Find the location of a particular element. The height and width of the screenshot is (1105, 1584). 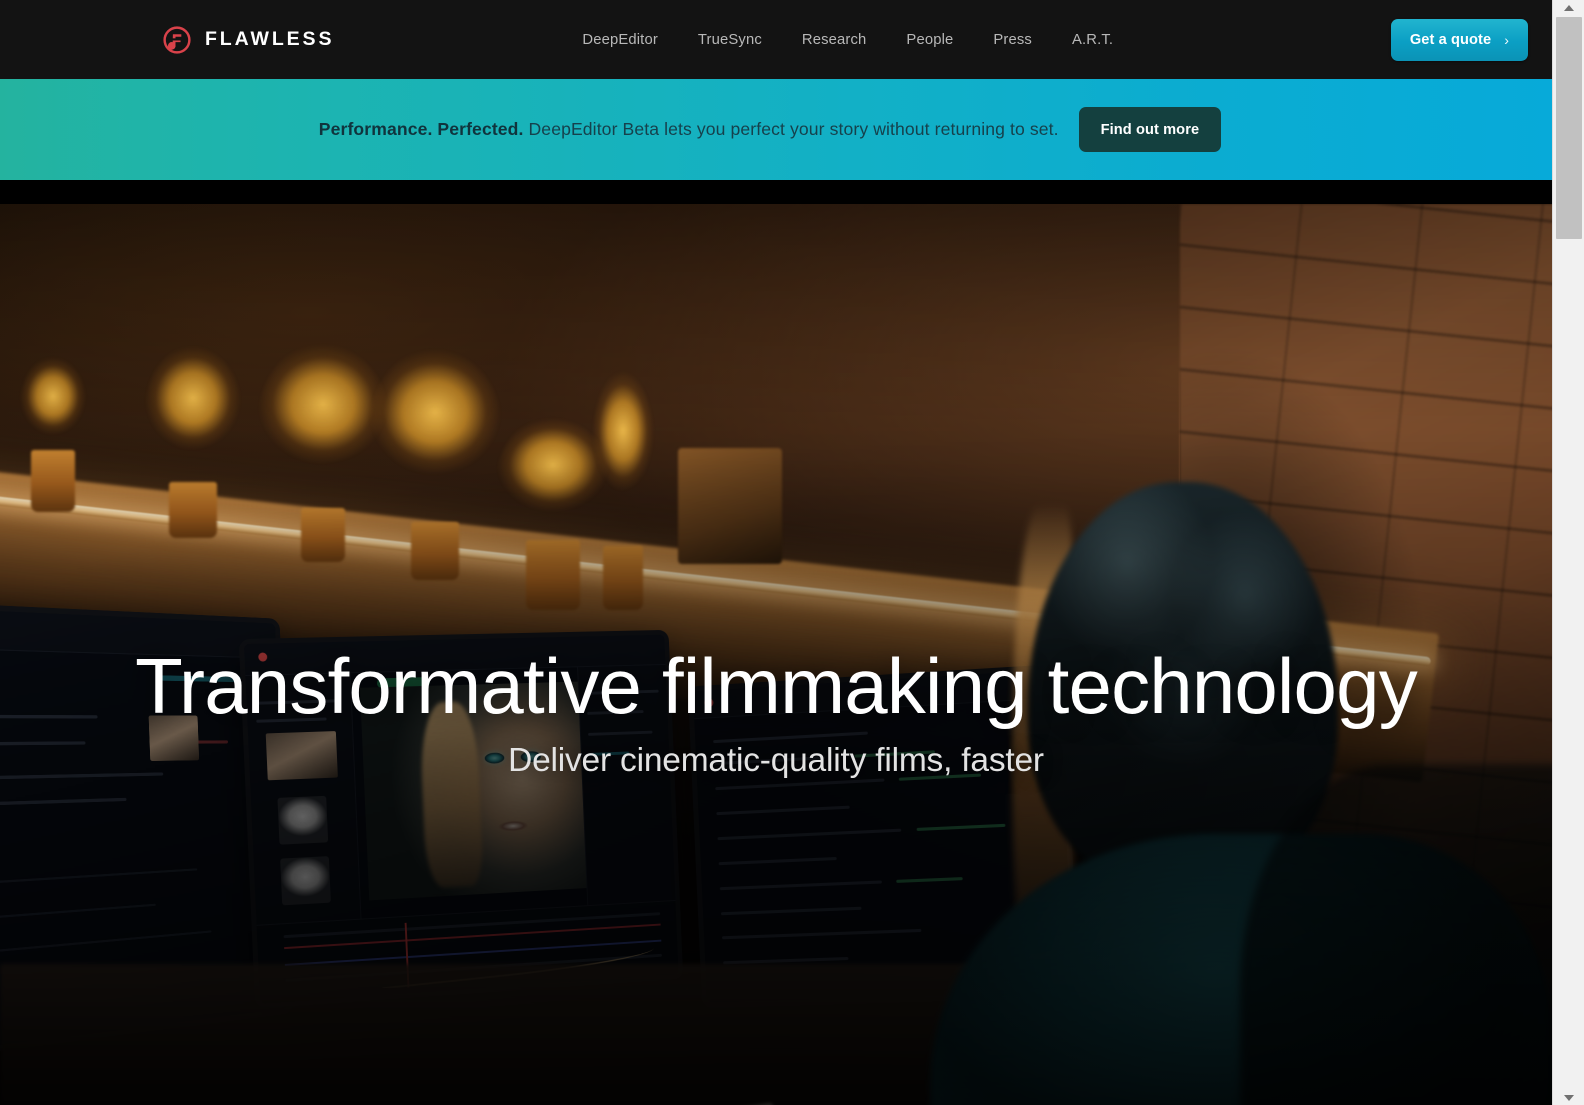

scroll-down-arrow-icon is located at coordinates (1569, 1097).